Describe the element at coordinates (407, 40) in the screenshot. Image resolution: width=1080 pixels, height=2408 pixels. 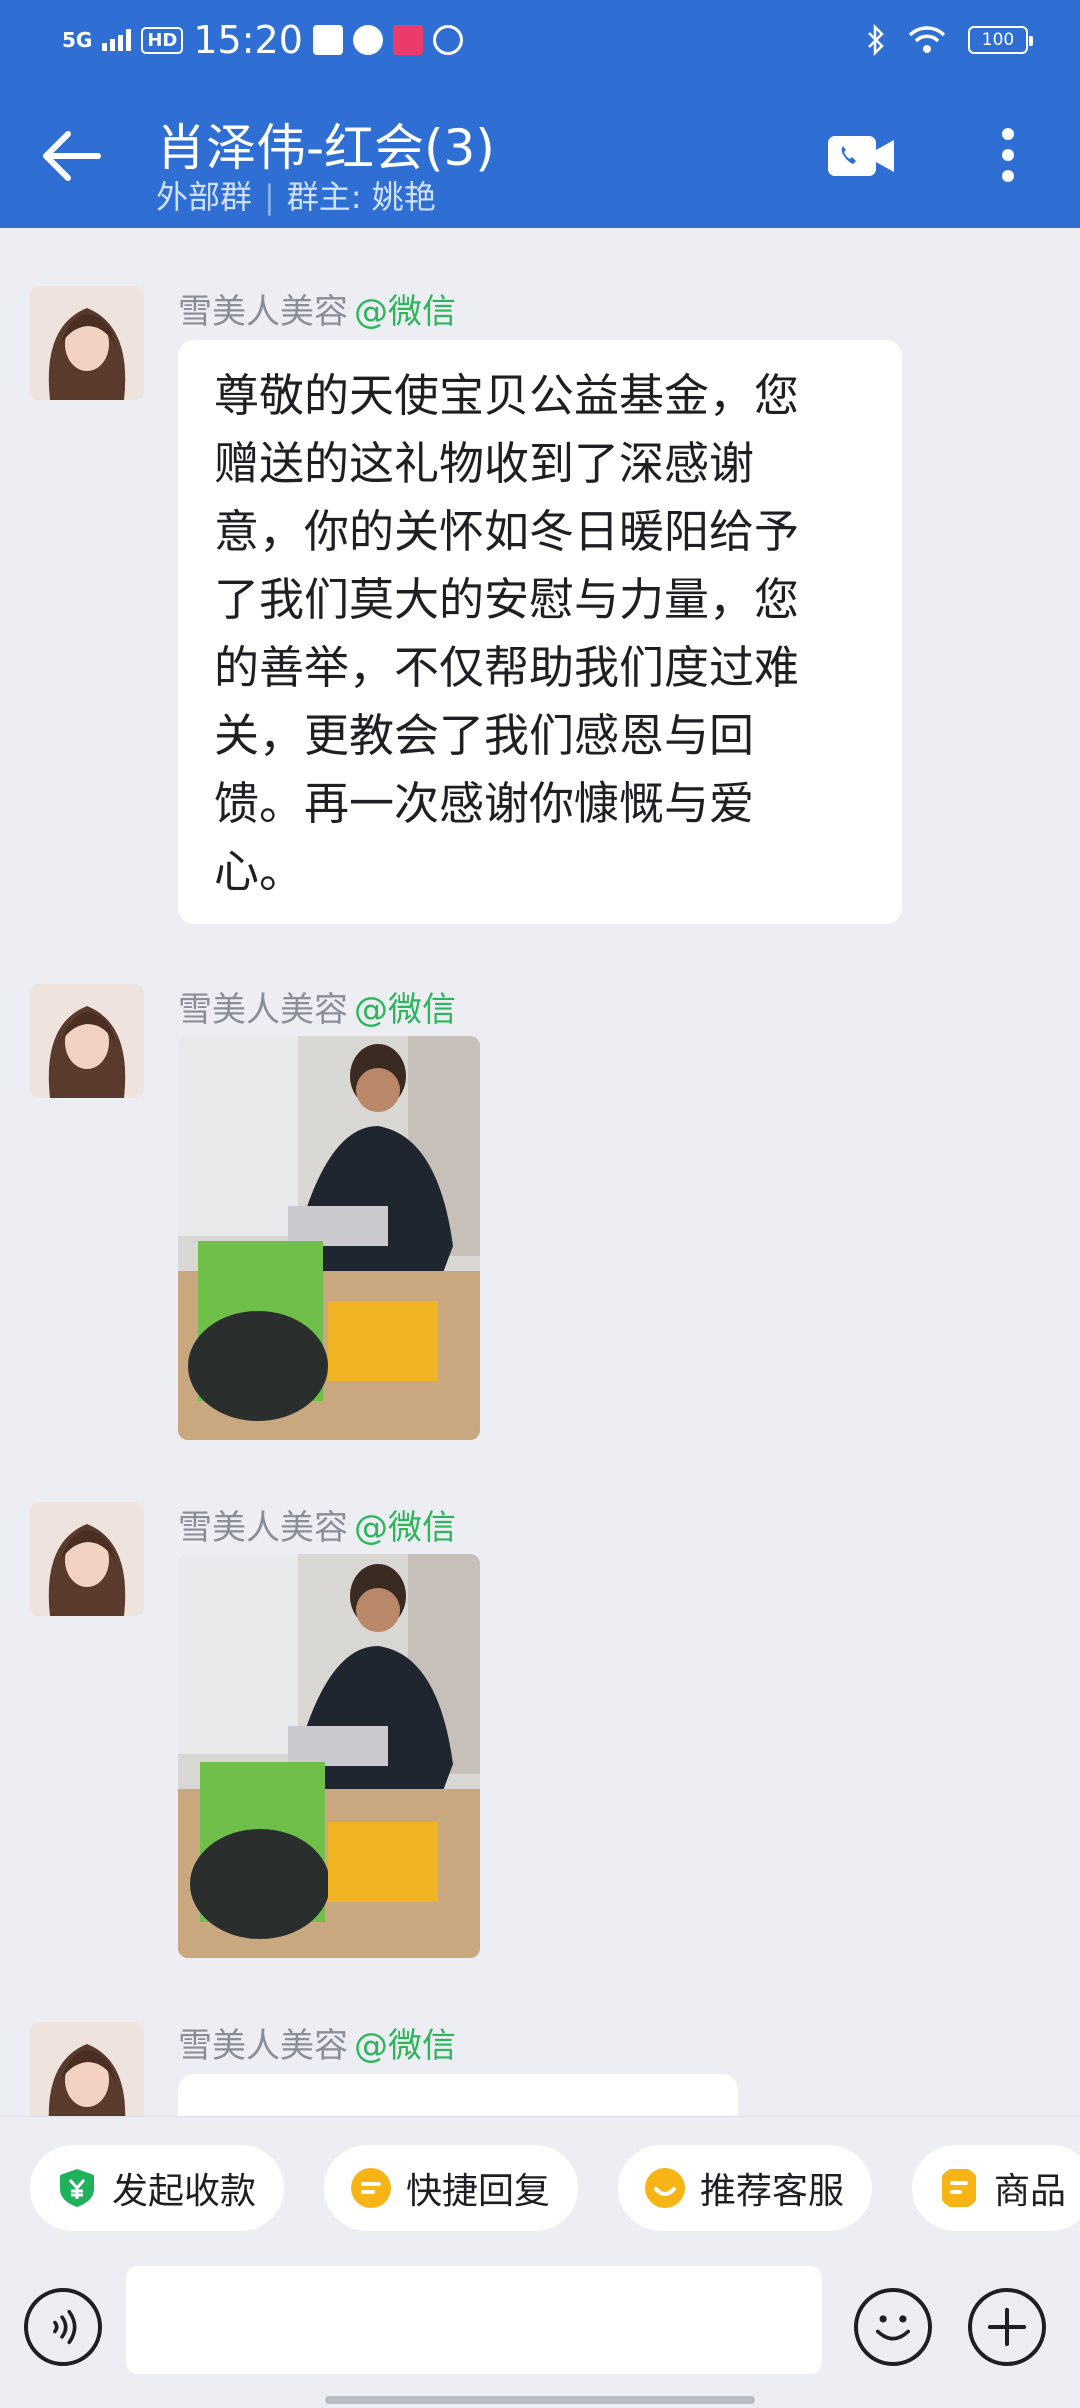
I see `app-icon` at that location.